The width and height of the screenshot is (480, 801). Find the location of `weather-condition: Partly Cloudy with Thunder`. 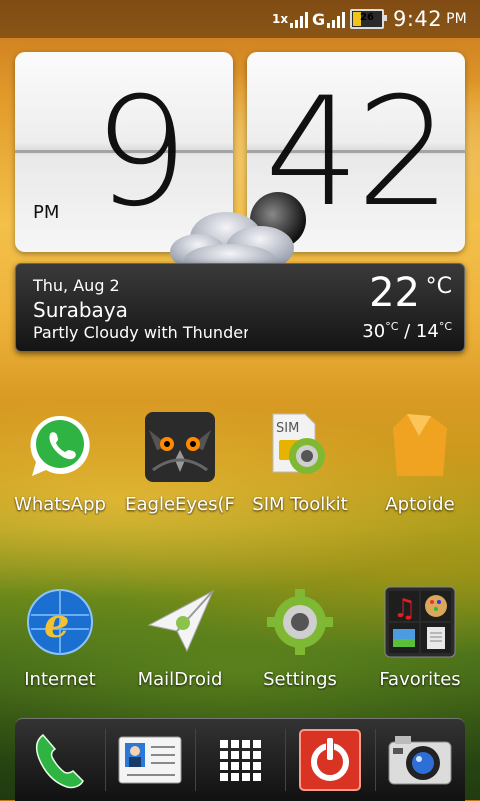

weather-condition: Partly Cloudy with Thunder is located at coordinates (140, 332).